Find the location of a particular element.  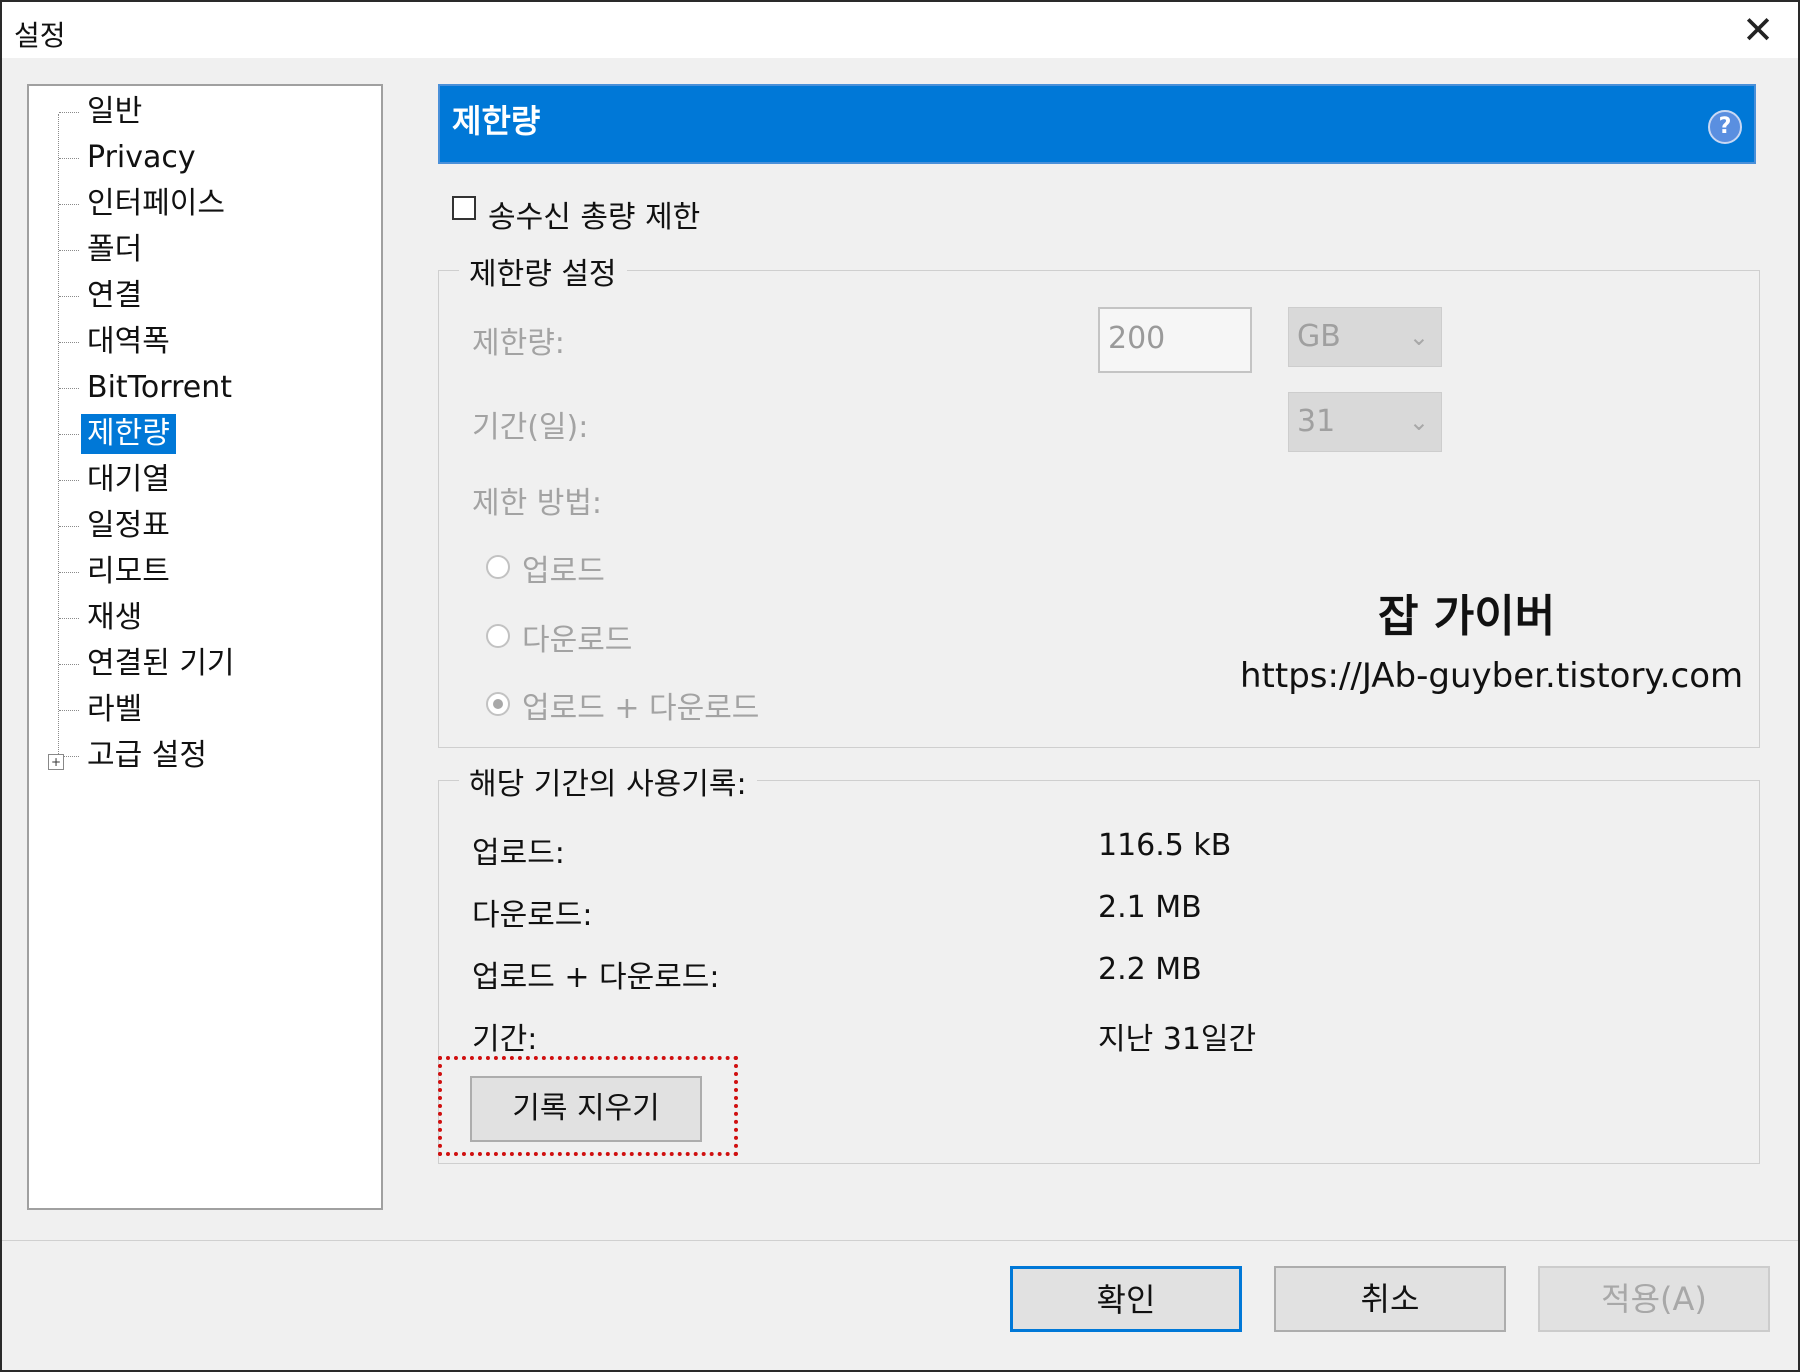

close-icon: ✕ is located at coordinates (1758, 30).